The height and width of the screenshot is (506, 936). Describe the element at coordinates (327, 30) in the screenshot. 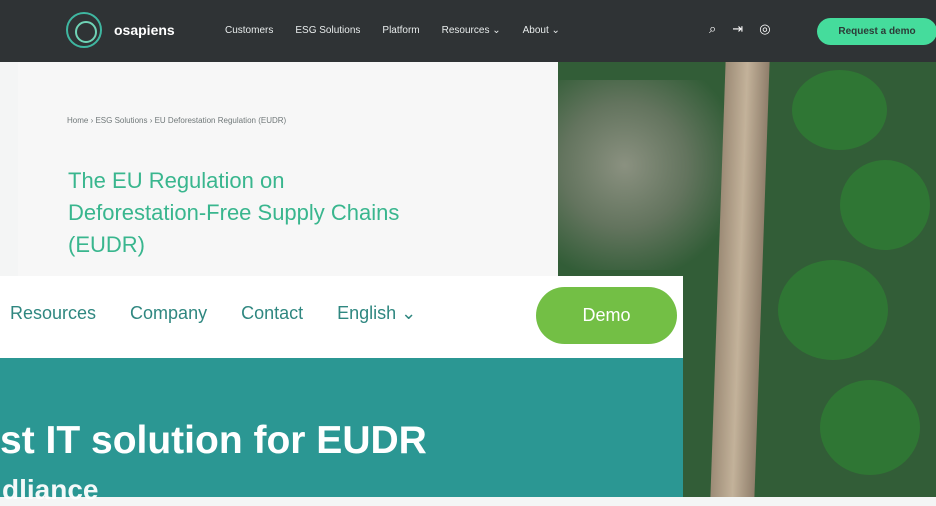

I see `nav-esg-solutions: ESG Solutions` at that location.